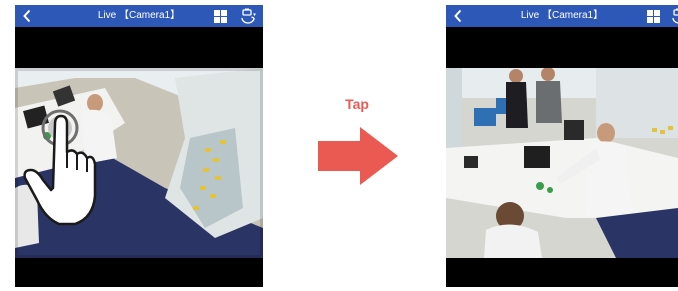  What do you see at coordinates (358, 156) in the screenshot?
I see `right-arrow-icon` at bounding box center [358, 156].